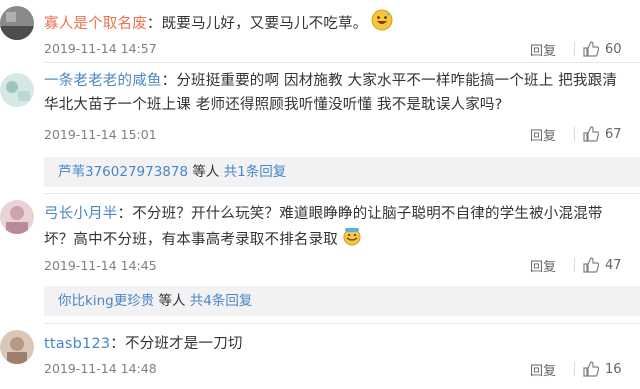 This screenshot has width=640, height=389. Describe the element at coordinates (123, 172) in the screenshot. I see `subreply-user-link: 芦苇376027973878` at that location.